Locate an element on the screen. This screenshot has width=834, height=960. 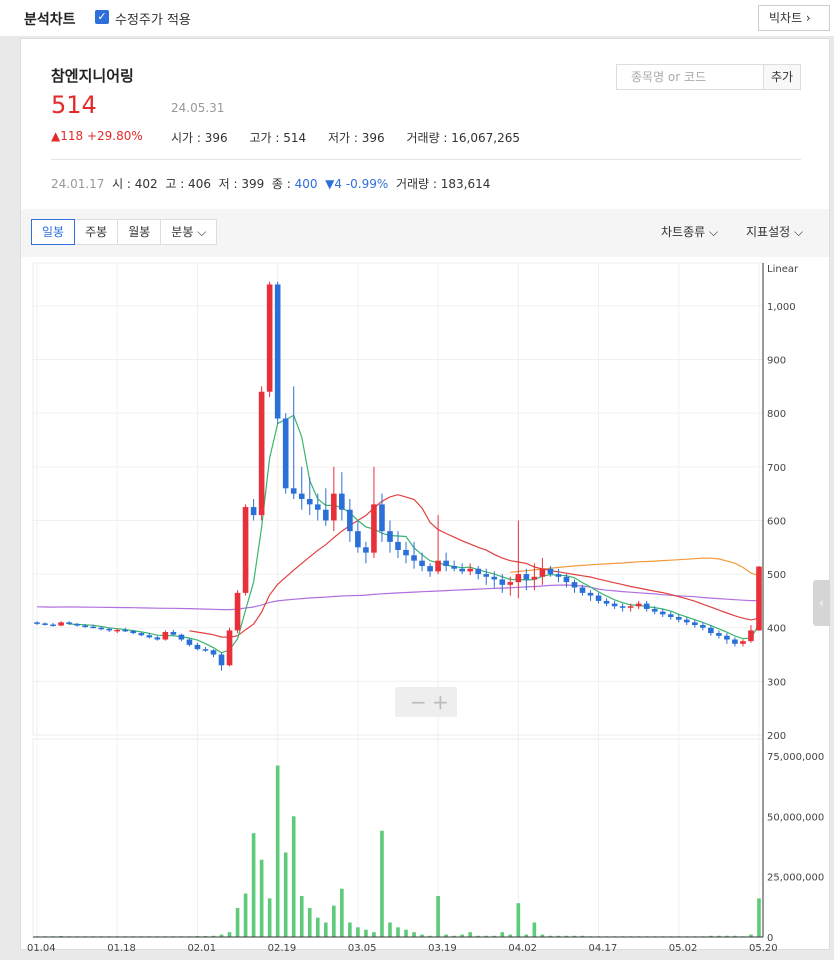
price-tick-label: 800 is located at coordinates (776, 414).